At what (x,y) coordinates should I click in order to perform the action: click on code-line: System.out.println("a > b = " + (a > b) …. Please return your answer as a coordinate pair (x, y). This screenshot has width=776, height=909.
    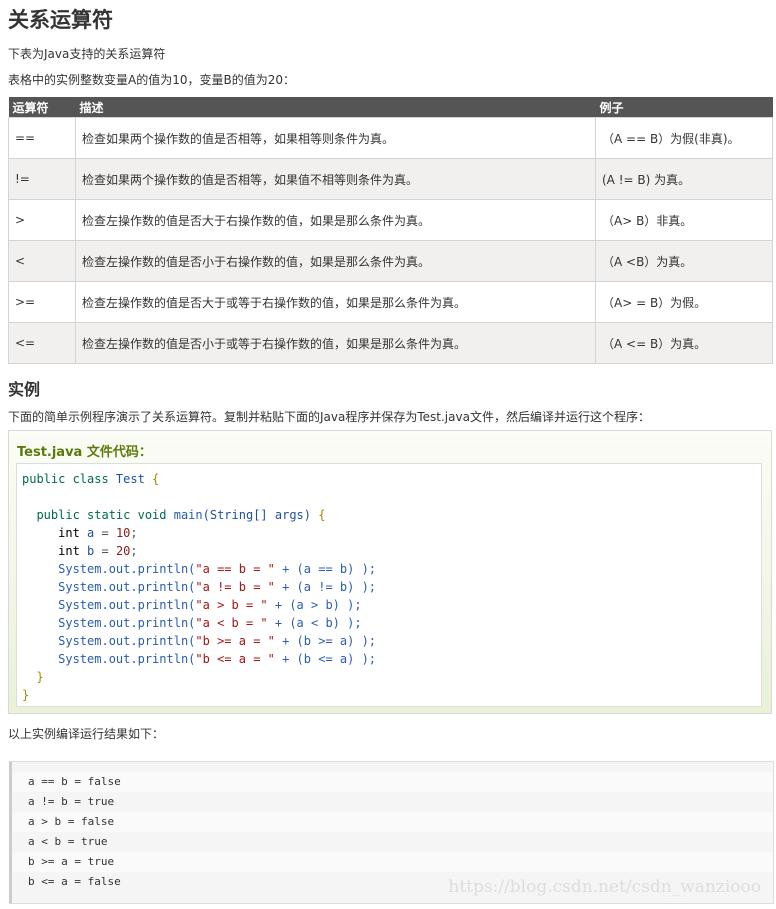
    Looking at the image, I should click on (389, 605).